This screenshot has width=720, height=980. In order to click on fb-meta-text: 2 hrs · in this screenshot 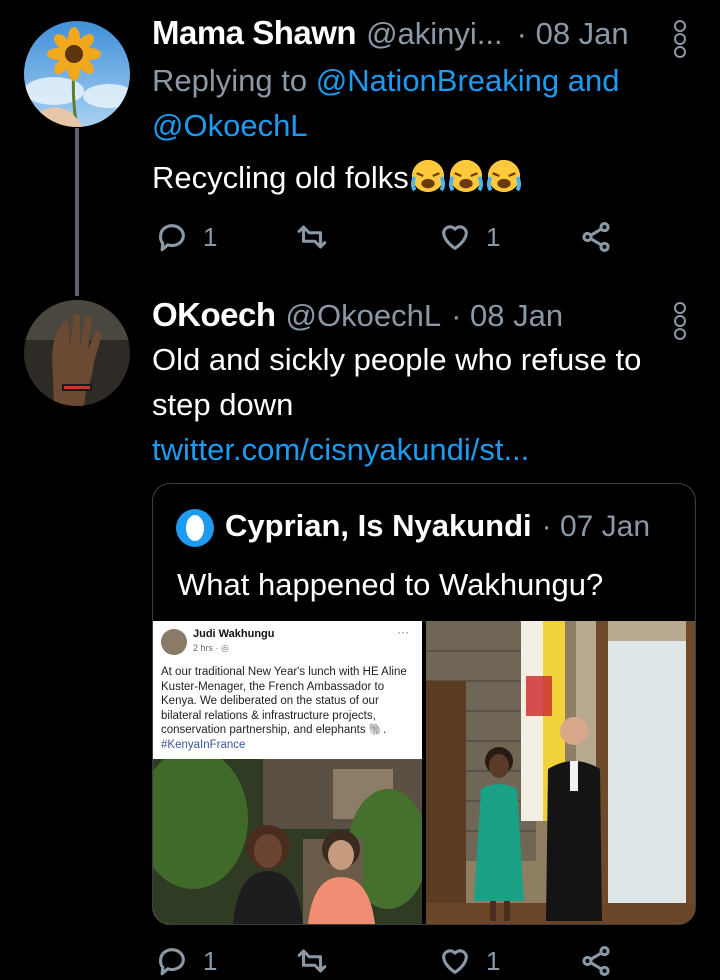, I will do `click(207, 648)`.